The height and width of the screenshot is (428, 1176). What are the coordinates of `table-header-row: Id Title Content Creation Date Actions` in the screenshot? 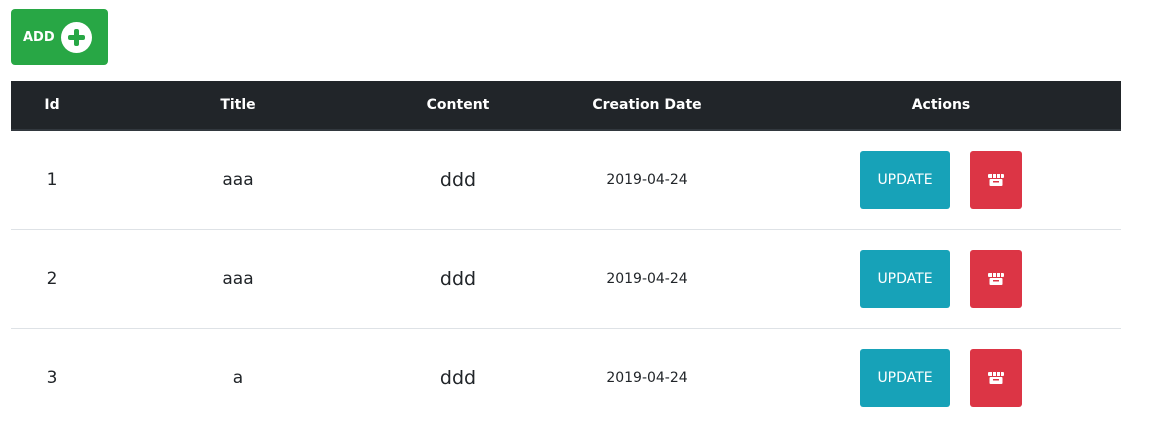 It's located at (566, 106).